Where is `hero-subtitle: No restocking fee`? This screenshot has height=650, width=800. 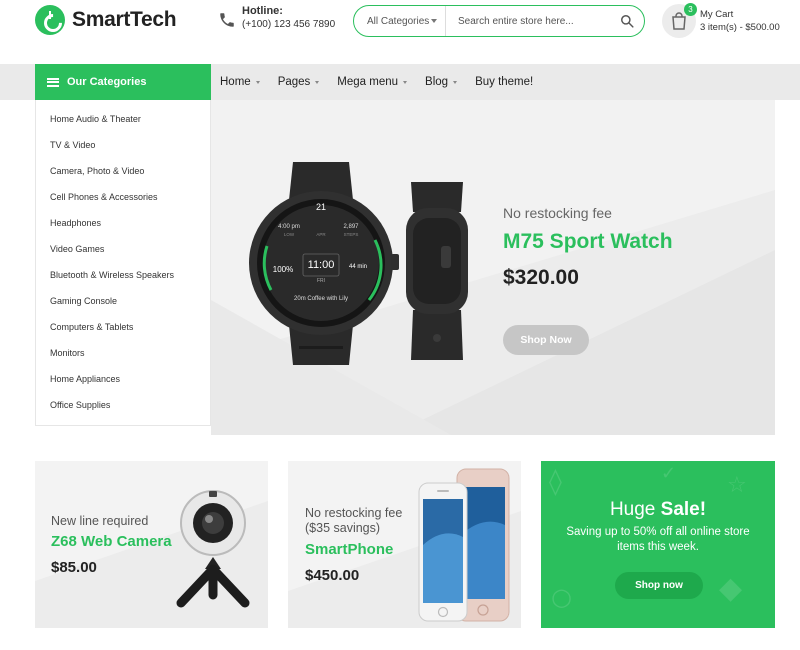
hero-subtitle: No restocking fee is located at coordinates (557, 213).